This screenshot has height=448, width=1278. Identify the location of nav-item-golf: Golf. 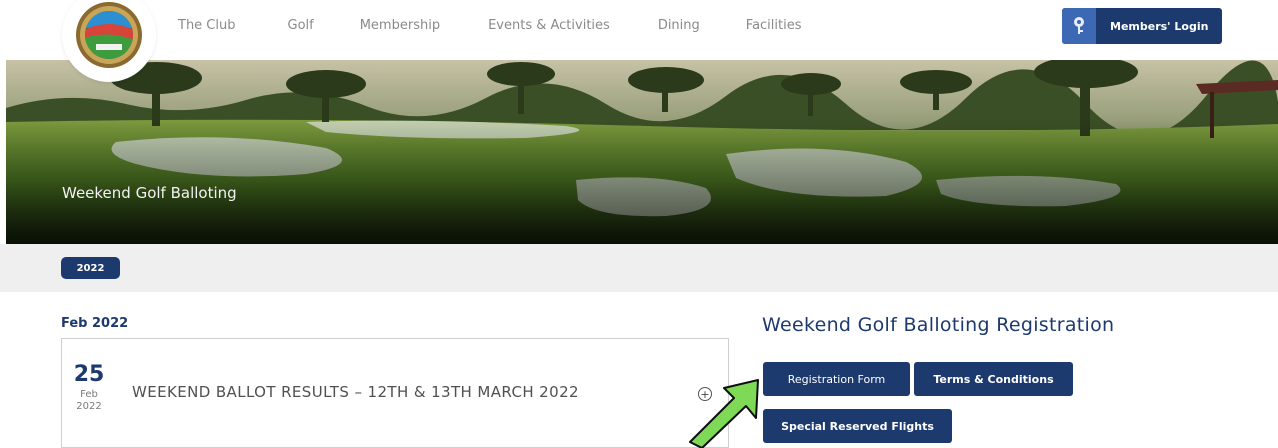
(301, 25).